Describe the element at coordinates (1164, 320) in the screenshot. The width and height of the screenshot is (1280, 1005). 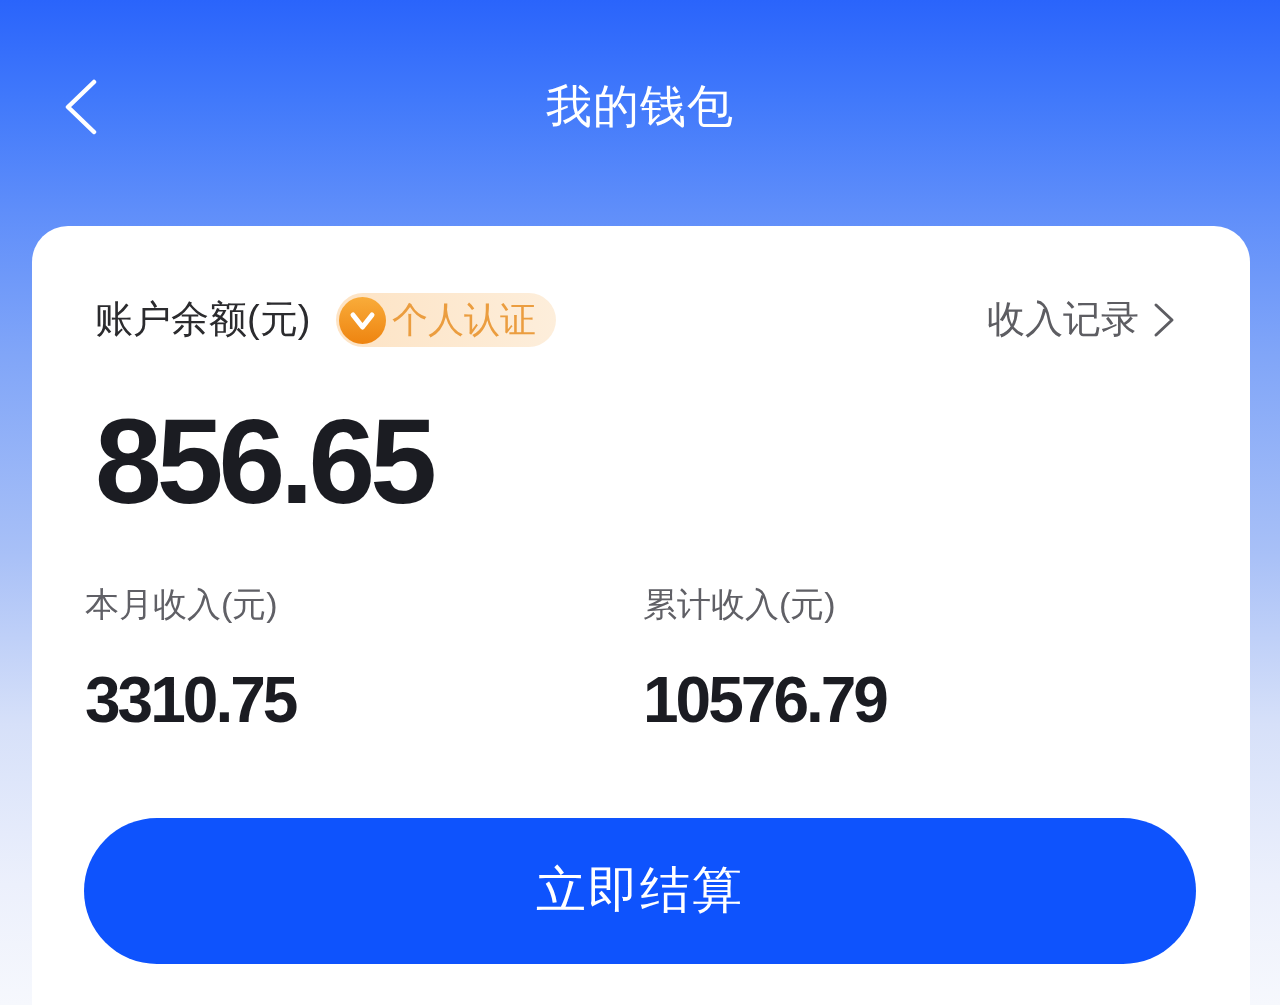
I see `chevron-right-icon` at that location.